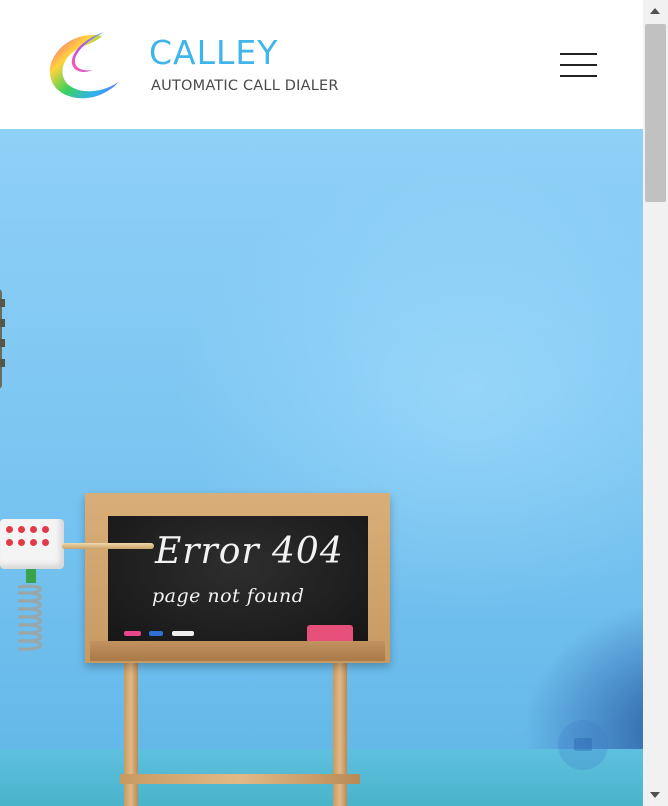 This screenshot has width=668, height=806. I want to click on spring, so click(29, 610).